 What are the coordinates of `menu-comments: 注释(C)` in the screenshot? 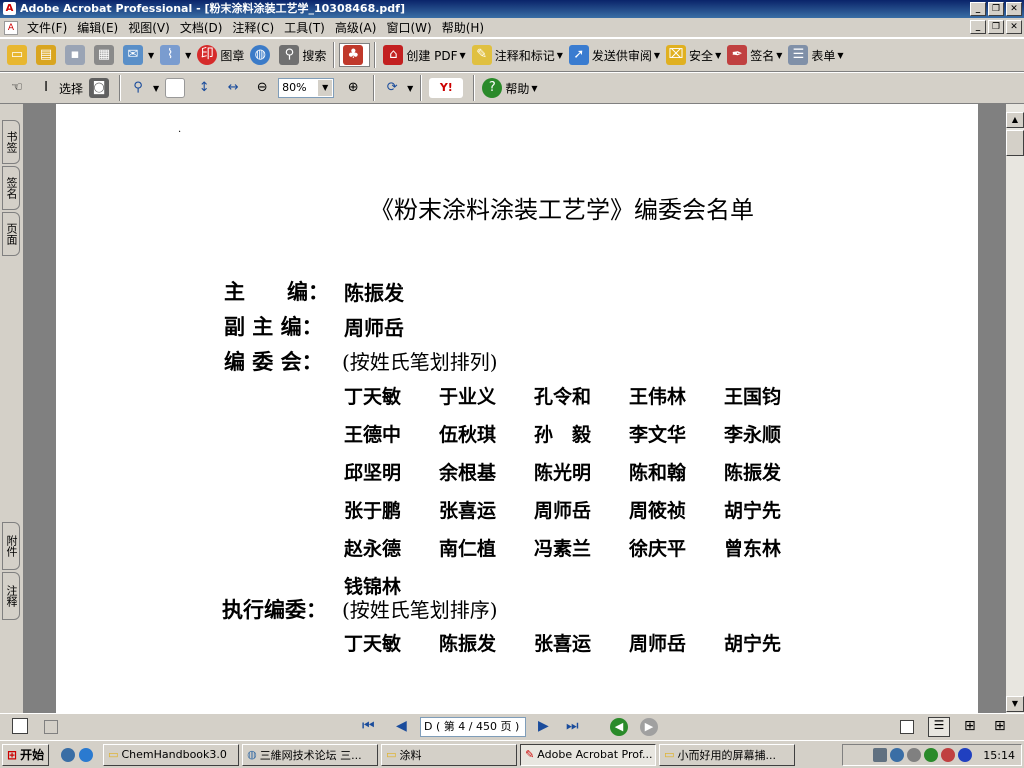 It's located at (253, 28).